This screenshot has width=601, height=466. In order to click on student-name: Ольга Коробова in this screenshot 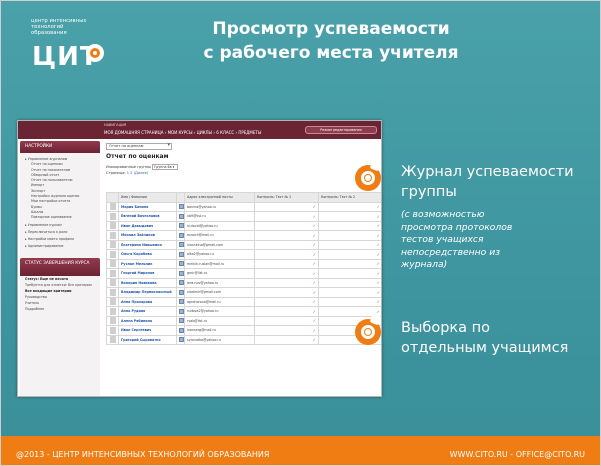, I will do `click(147, 254)`.